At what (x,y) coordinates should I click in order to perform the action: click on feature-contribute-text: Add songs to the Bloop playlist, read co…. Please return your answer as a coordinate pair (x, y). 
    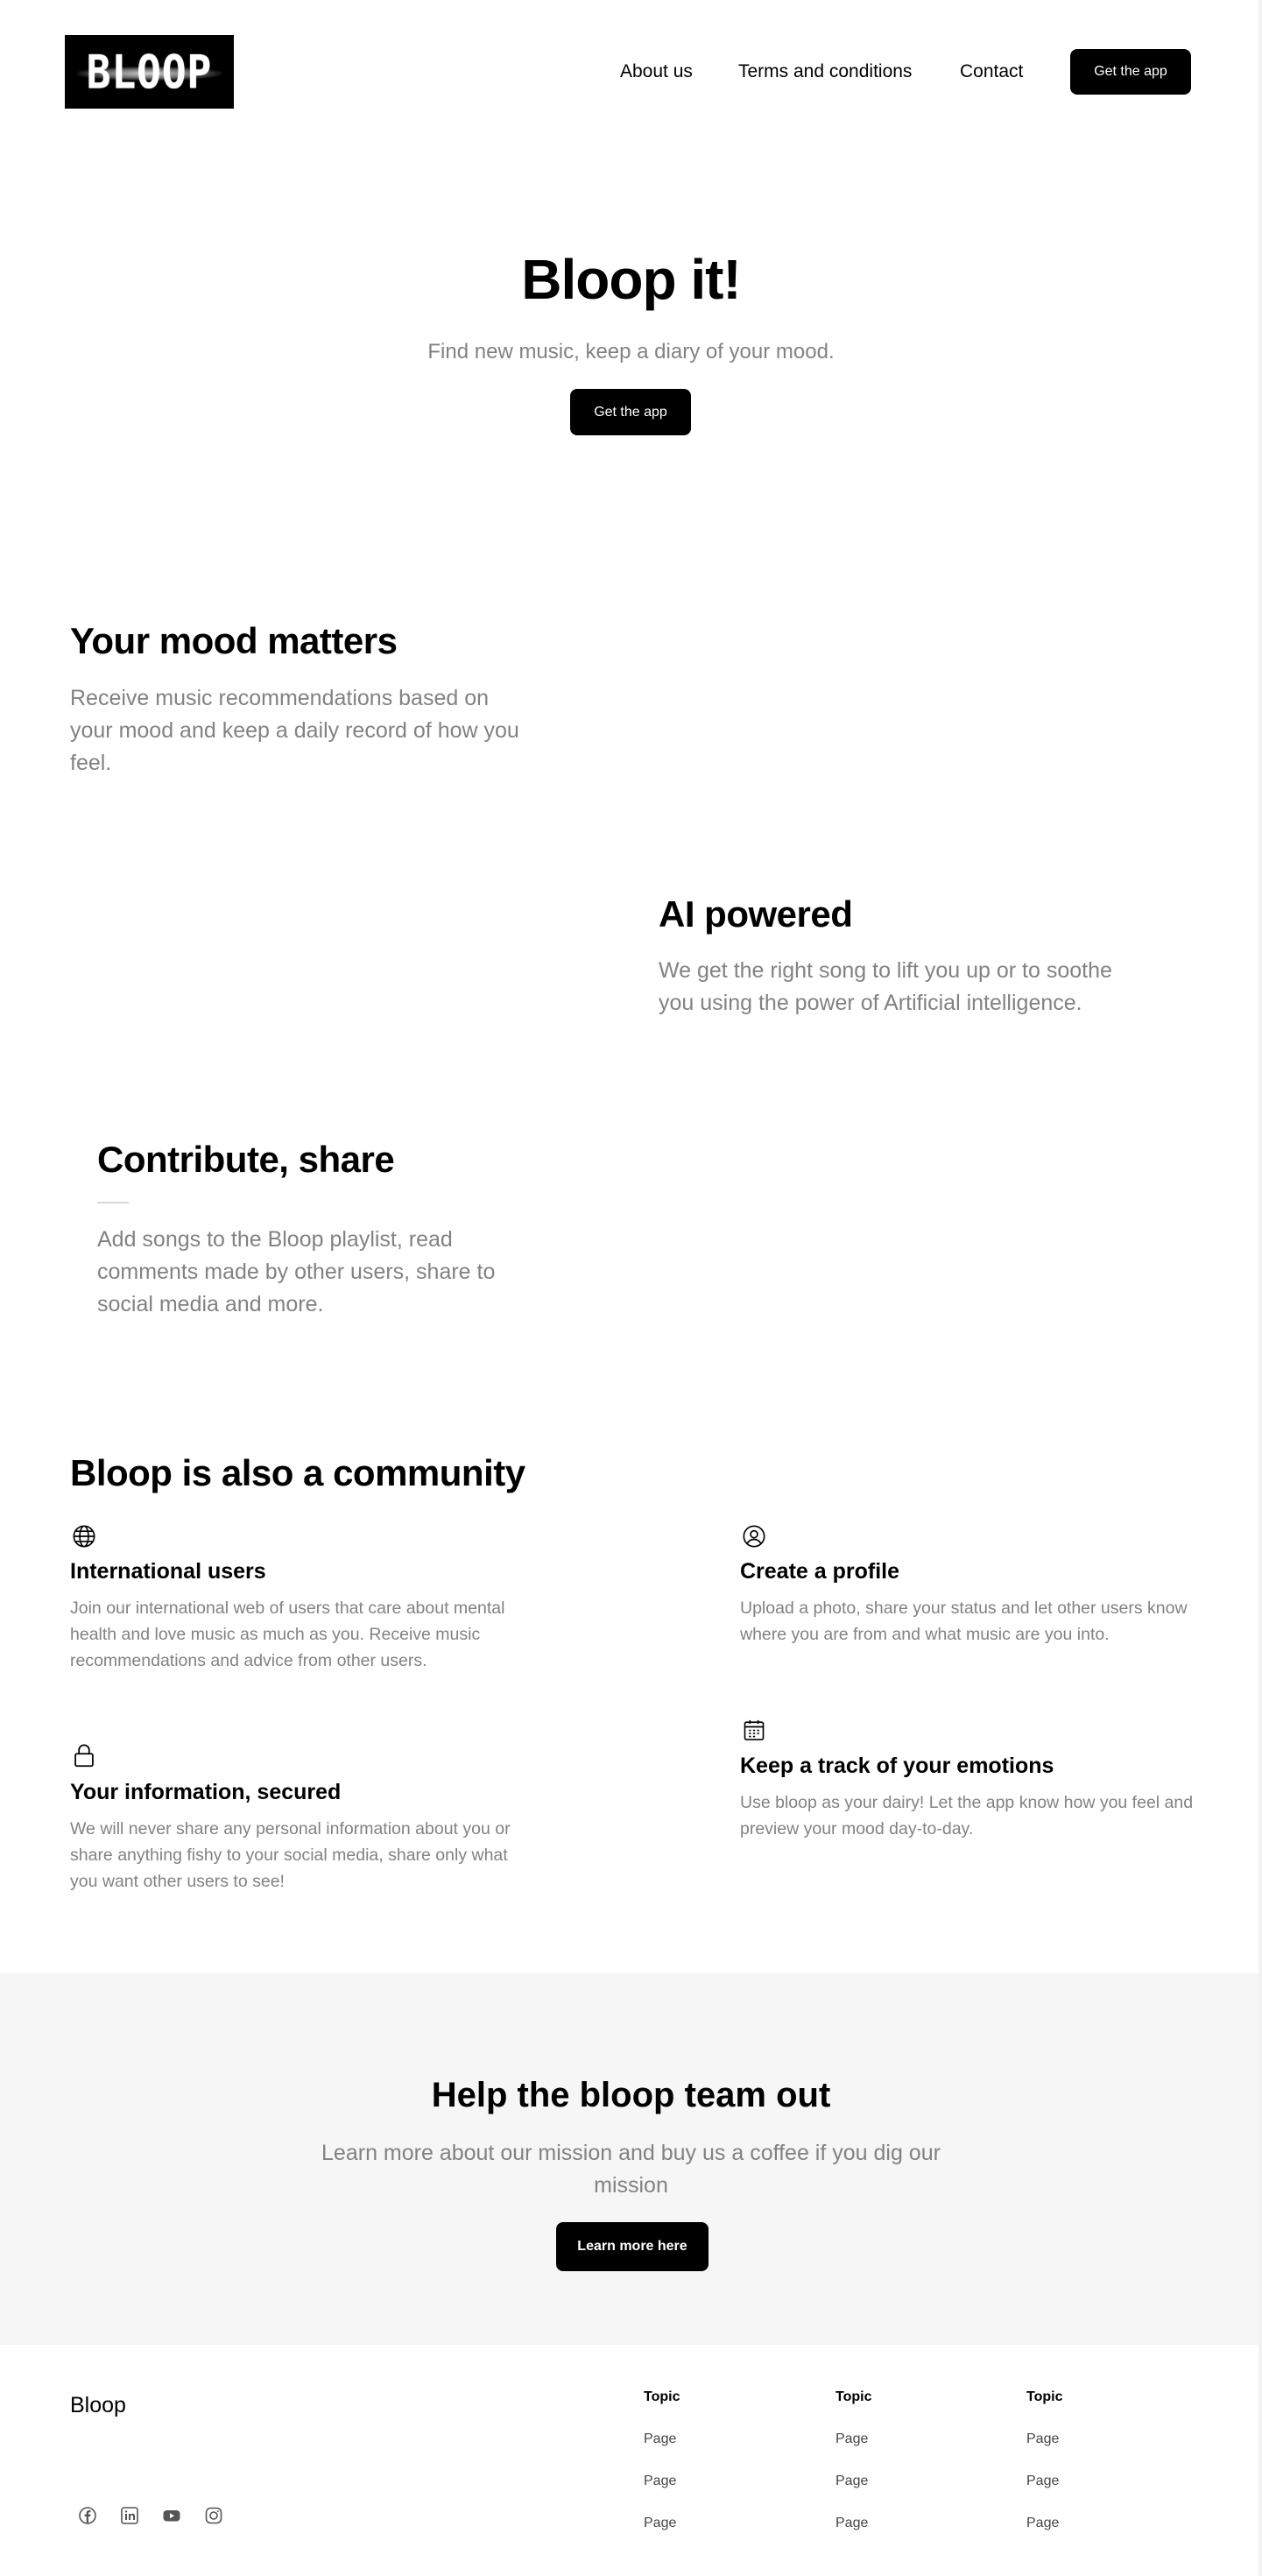
    Looking at the image, I should click on (296, 1271).